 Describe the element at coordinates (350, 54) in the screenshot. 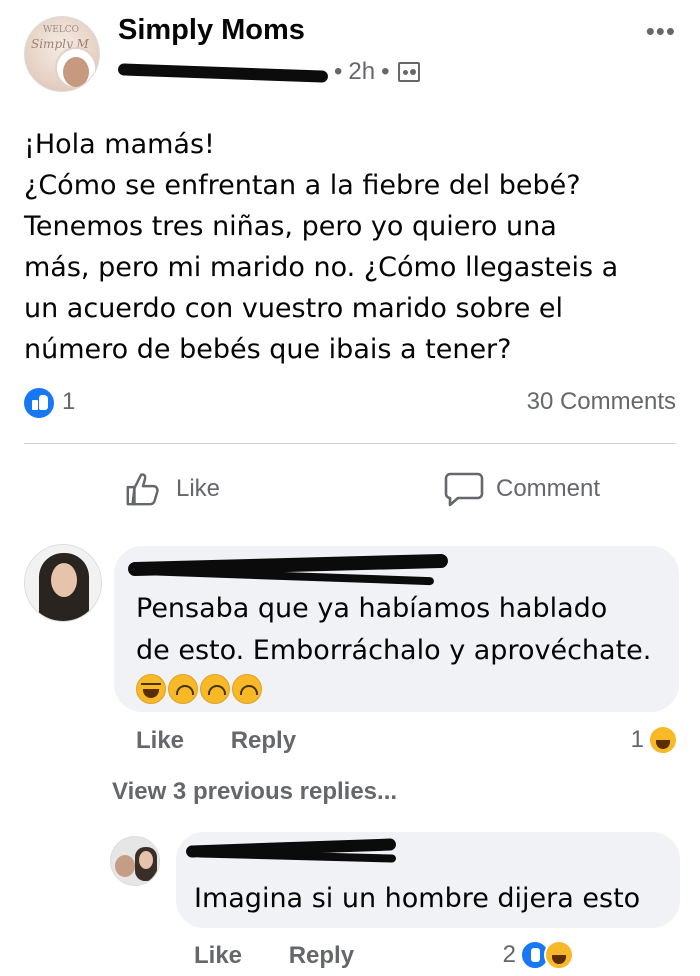

I see `post-header: WELCO Simply M Simply Moms • 2h • •••` at that location.